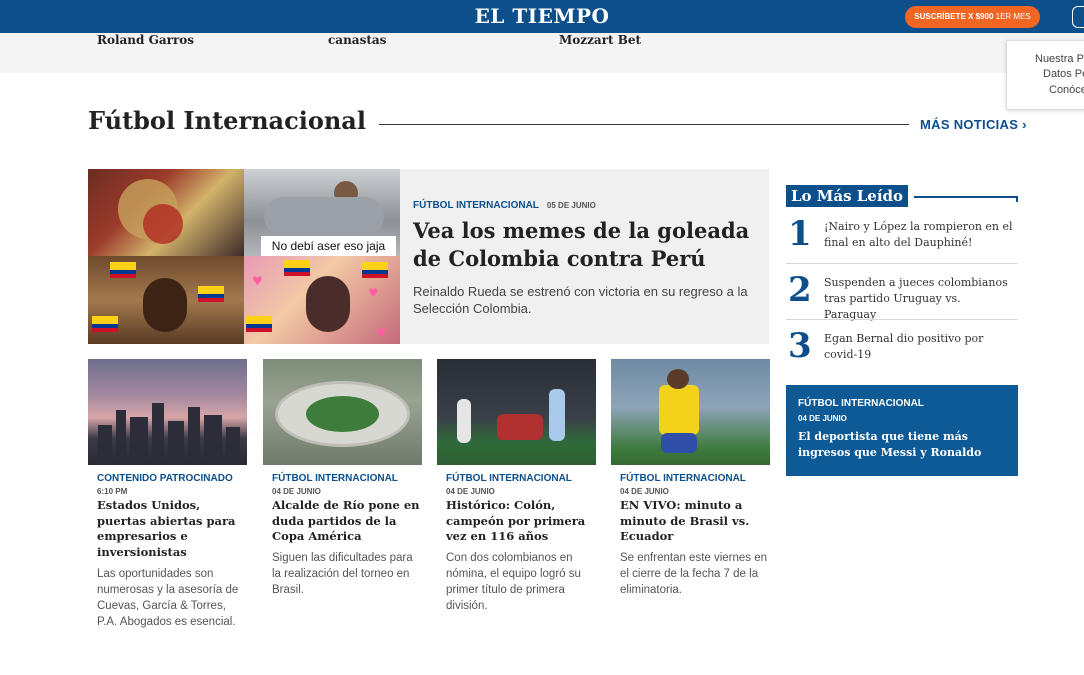 This screenshot has height=675, width=1084. Describe the element at coordinates (847, 196) in the screenshot. I see `most-read-title: Lo Más Leído` at that location.